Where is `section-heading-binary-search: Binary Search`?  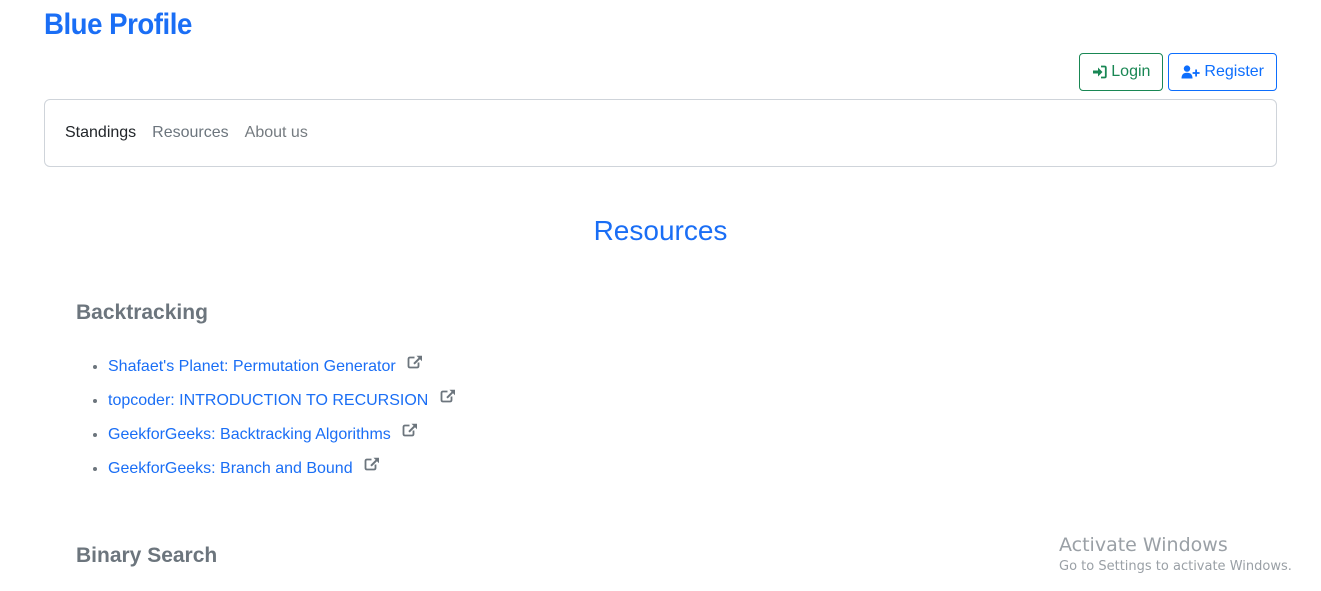
section-heading-binary-search: Binary Search is located at coordinates (147, 555).